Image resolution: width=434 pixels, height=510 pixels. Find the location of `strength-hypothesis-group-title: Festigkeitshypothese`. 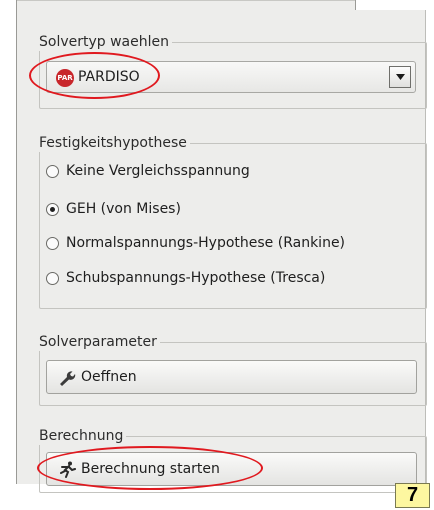

strength-hypothesis-group-title: Festigkeitshypothese is located at coordinates (114, 143).